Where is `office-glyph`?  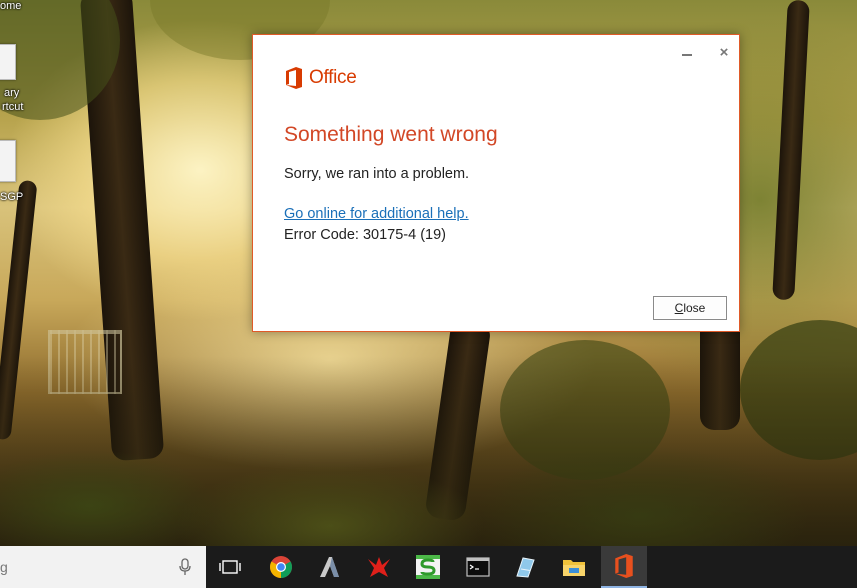
office-glyph is located at coordinates (624, 566).